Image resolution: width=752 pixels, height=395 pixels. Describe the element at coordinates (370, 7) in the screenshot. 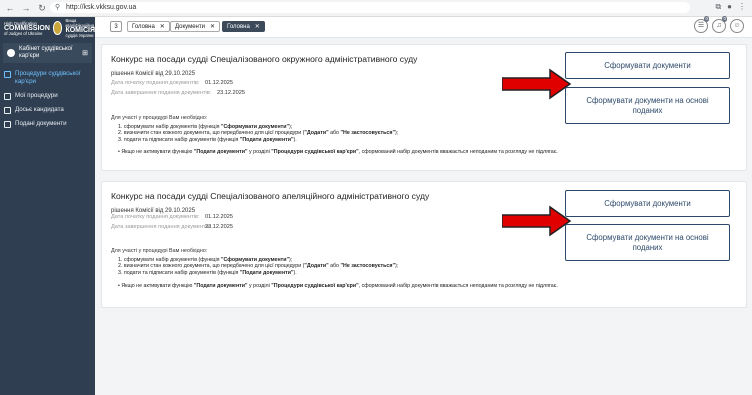

I see `address-bar: ⚲ http://ksk.vkksu.gov.ua` at that location.